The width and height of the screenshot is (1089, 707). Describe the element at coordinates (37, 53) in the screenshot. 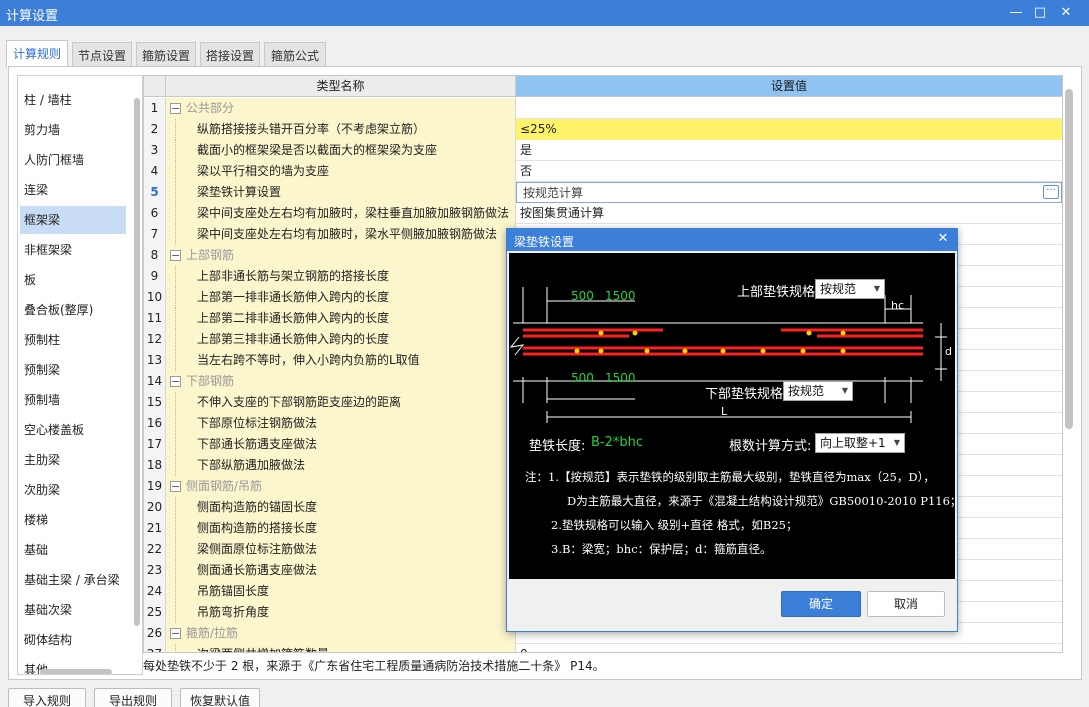

I see `tab-calc-rules: 计算规则` at that location.